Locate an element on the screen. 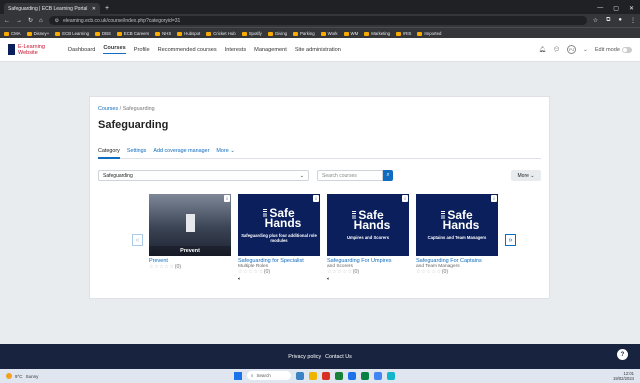 The height and width of the screenshot is (383, 640). bookmark: CMA is located at coordinates (12, 33).